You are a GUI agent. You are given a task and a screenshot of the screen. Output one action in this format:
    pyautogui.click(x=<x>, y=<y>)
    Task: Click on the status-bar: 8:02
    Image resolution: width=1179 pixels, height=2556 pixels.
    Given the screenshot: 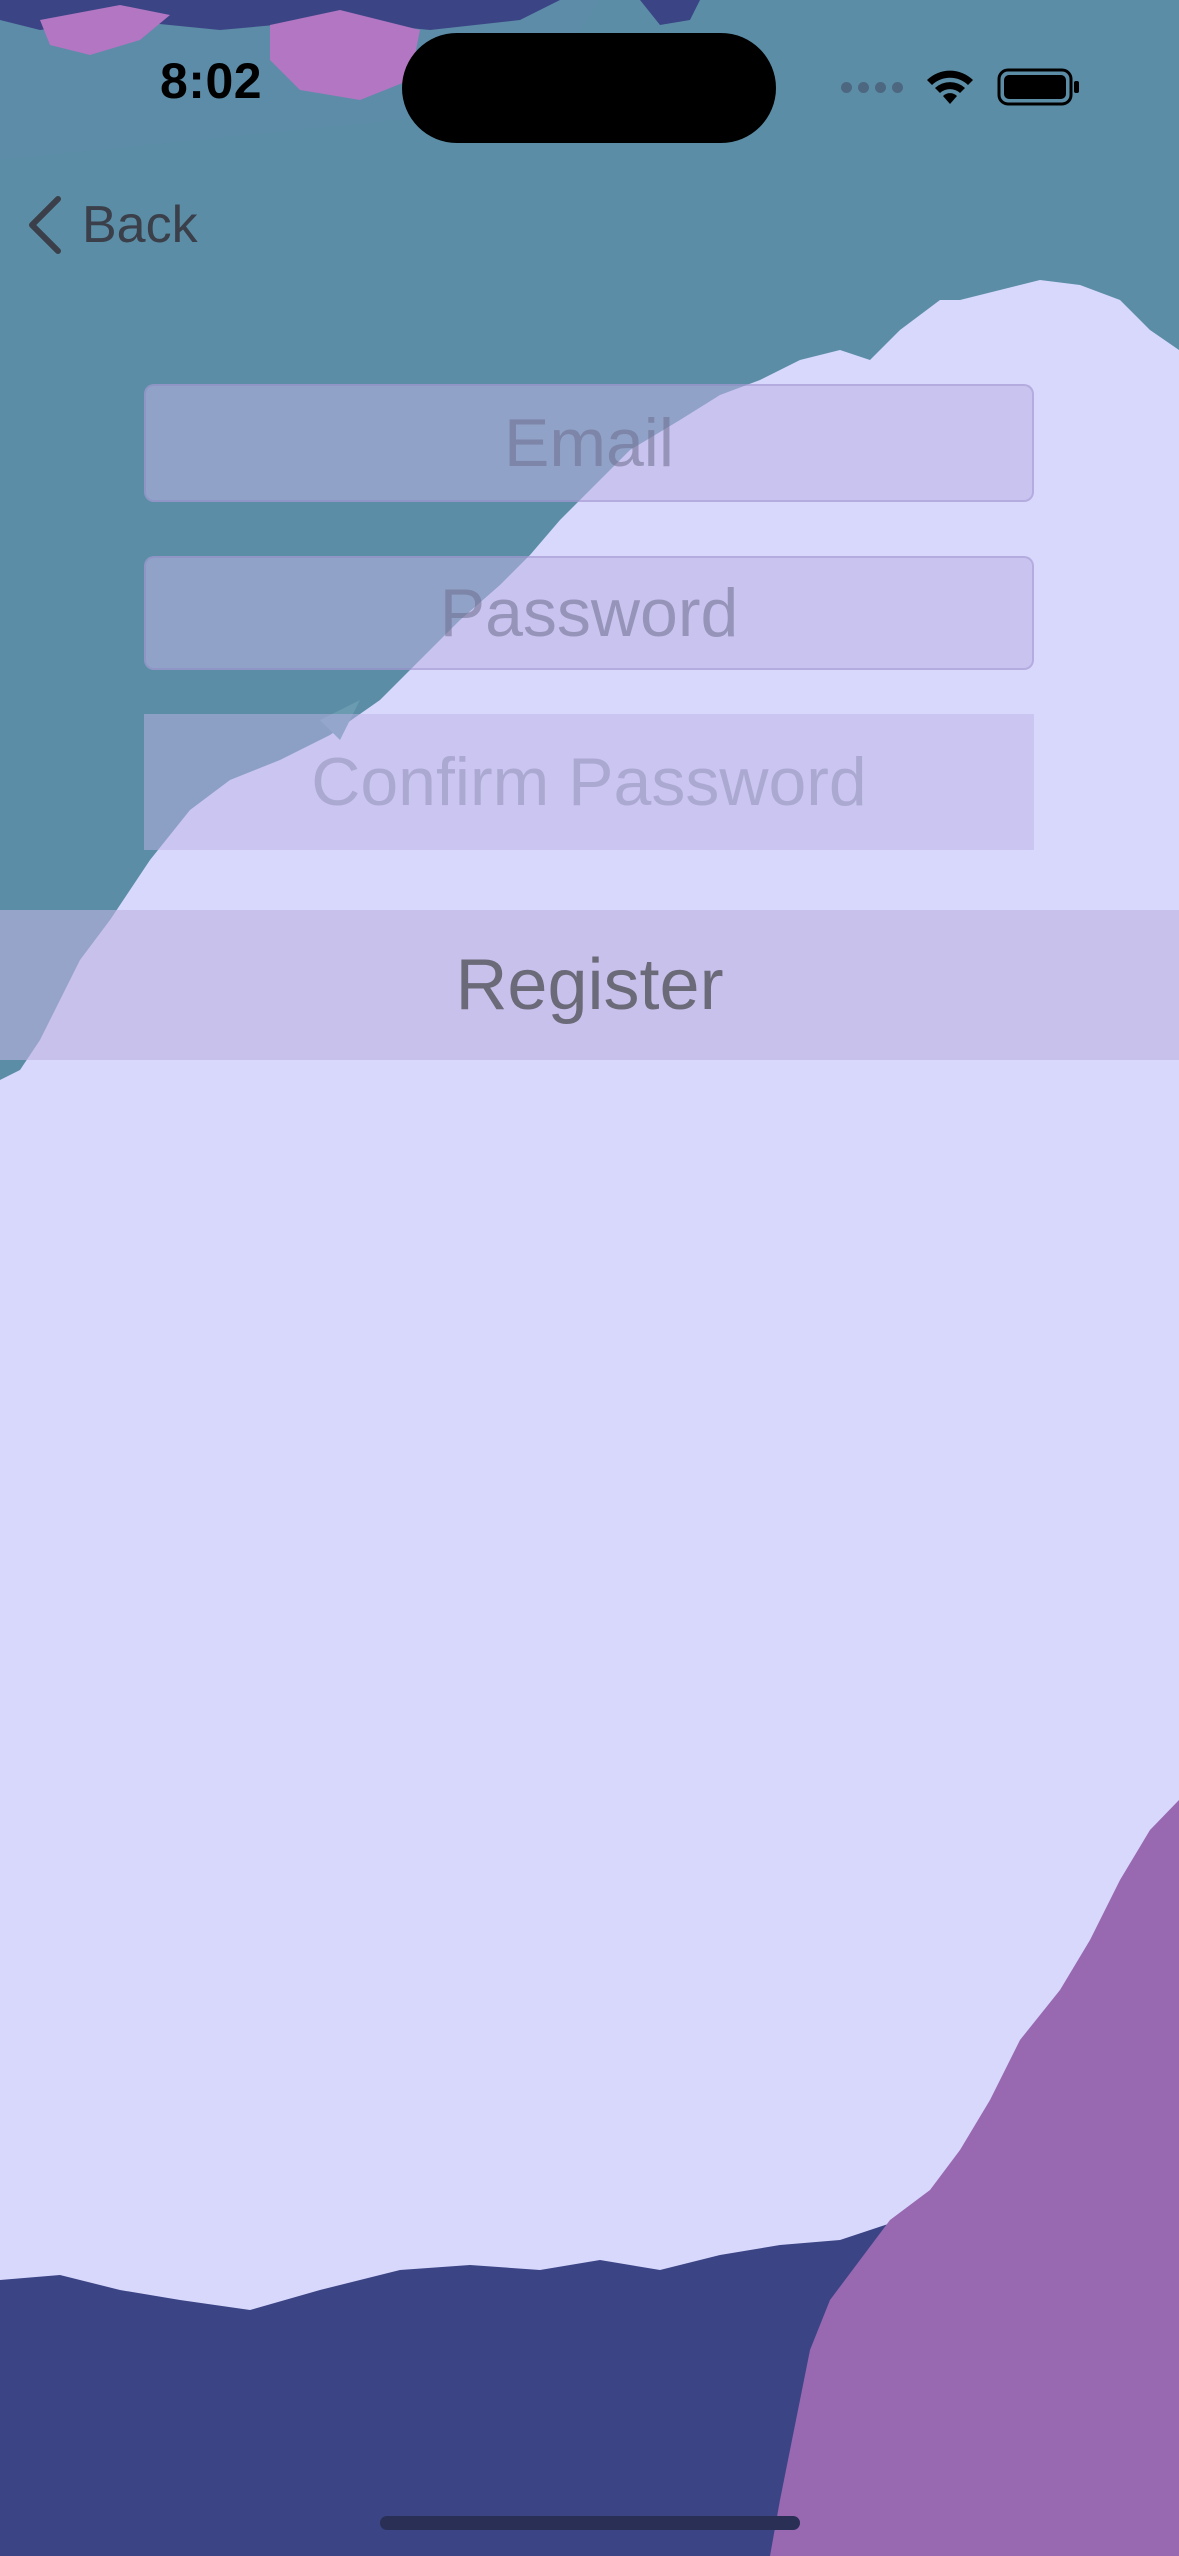 What is the action you would take?
    pyautogui.click(x=589, y=75)
    